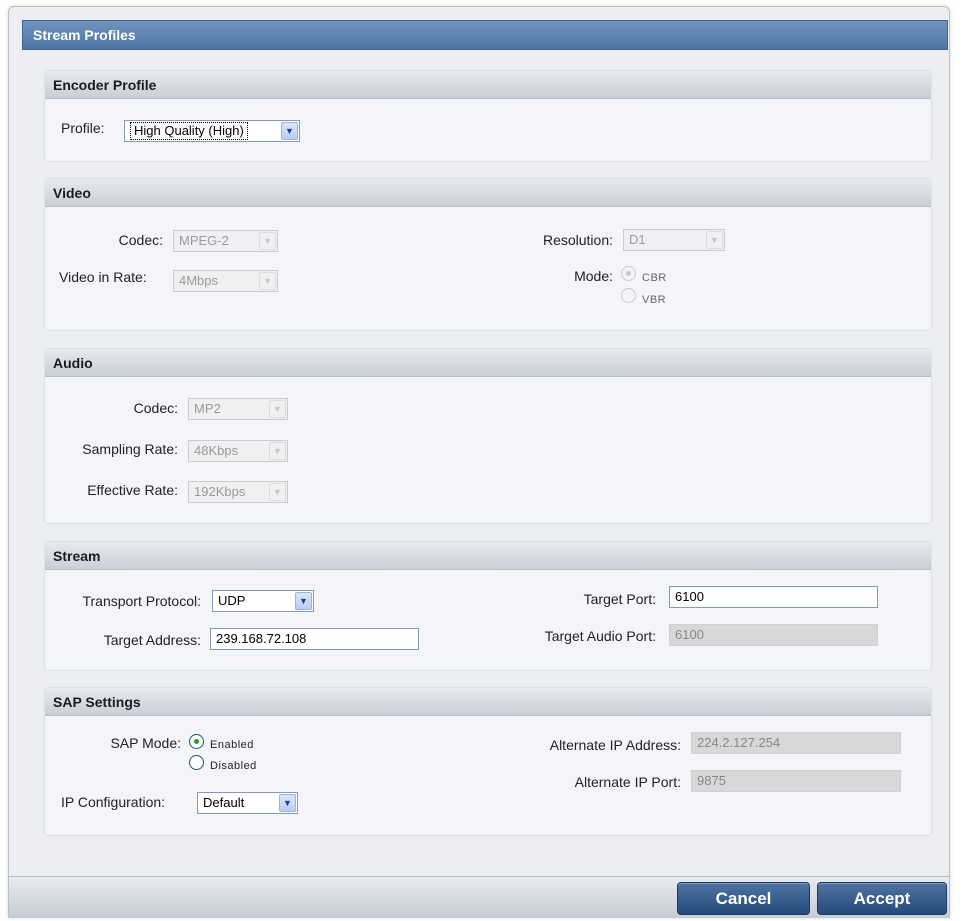  Describe the element at coordinates (199, 280) in the screenshot. I see `video-rate-value: 4Mbps` at that location.